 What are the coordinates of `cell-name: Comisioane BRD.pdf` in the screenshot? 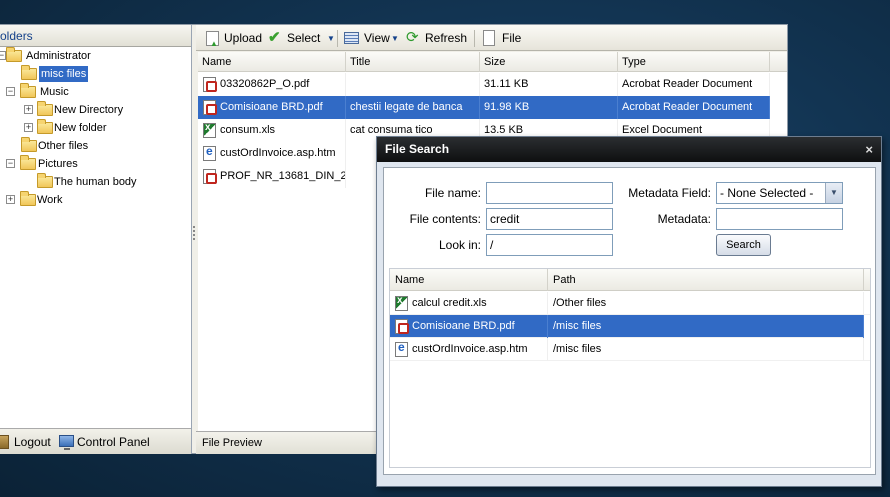 It's located at (281, 107).